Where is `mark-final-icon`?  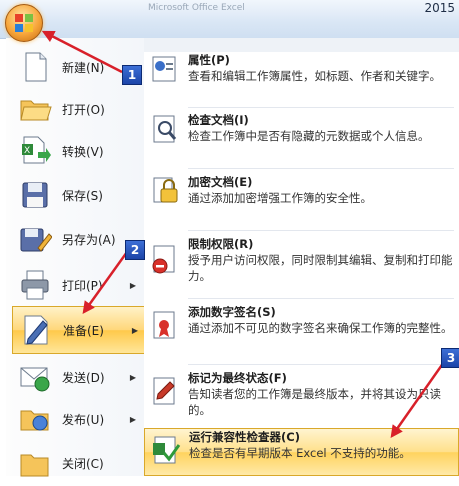
mark-final-icon is located at coordinates (164, 391).